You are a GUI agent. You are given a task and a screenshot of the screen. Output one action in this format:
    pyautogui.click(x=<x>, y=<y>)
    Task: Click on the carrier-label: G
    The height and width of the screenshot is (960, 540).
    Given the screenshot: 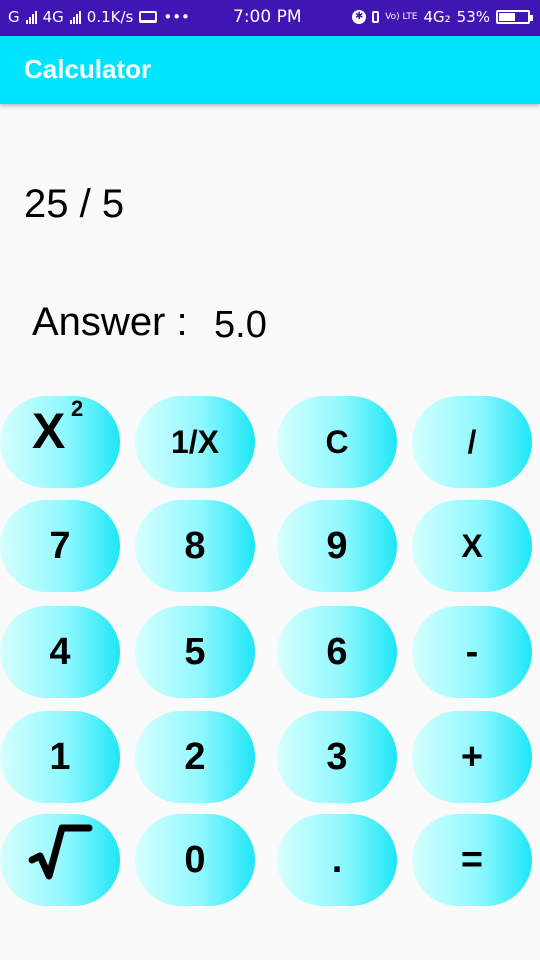 What is the action you would take?
    pyautogui.click(x=14, y=17)
    